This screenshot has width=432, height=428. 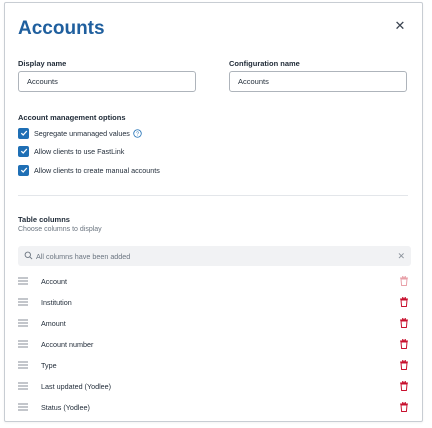 I want to click on search-icon, so click(x=28, y=256).